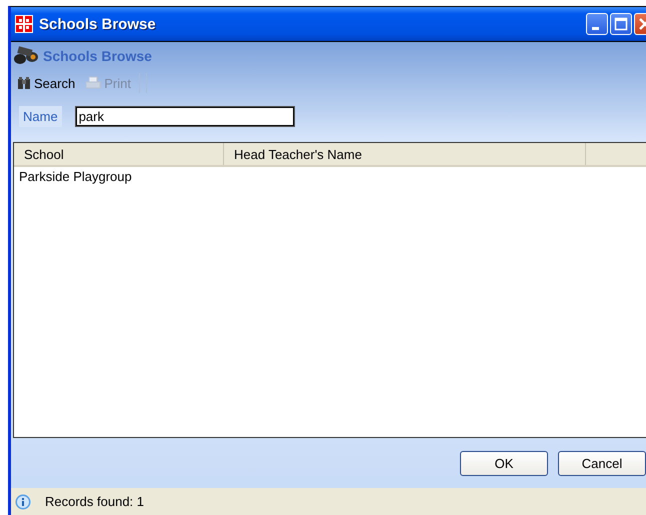  Describe the element at coordinates (40, 116) in the screenshot. I see `name-label: Name` at that location.